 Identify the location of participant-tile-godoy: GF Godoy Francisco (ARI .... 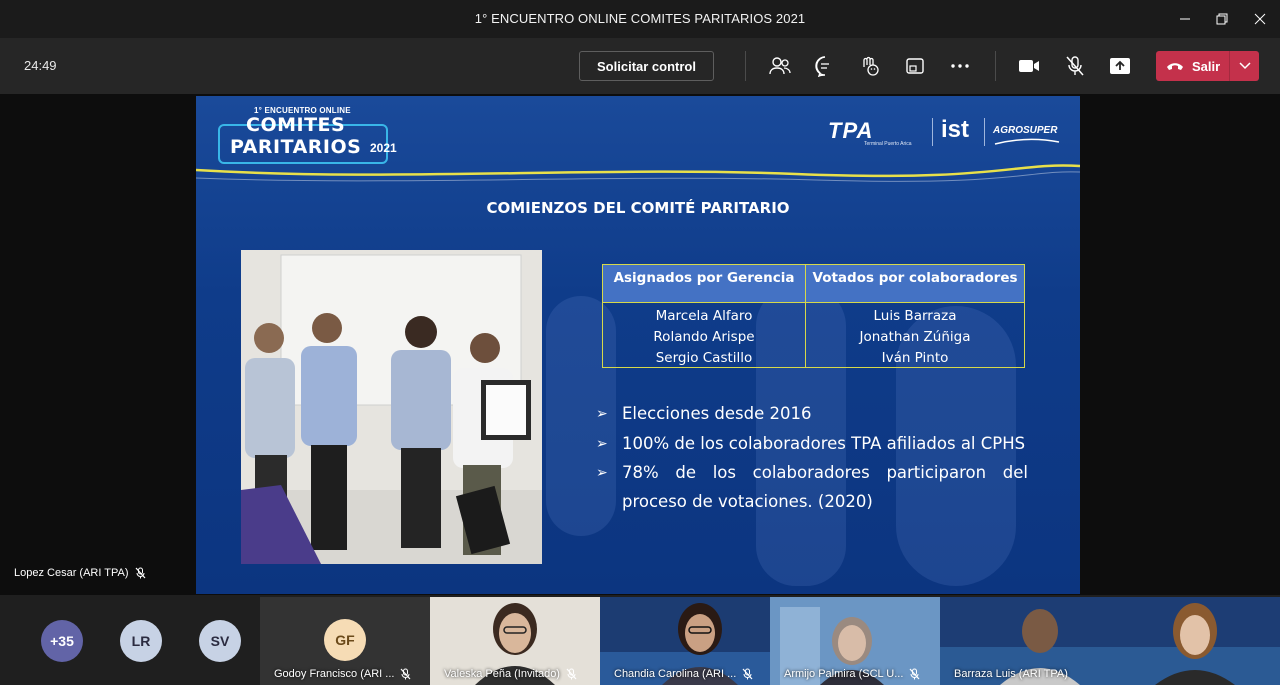
(345, 641).